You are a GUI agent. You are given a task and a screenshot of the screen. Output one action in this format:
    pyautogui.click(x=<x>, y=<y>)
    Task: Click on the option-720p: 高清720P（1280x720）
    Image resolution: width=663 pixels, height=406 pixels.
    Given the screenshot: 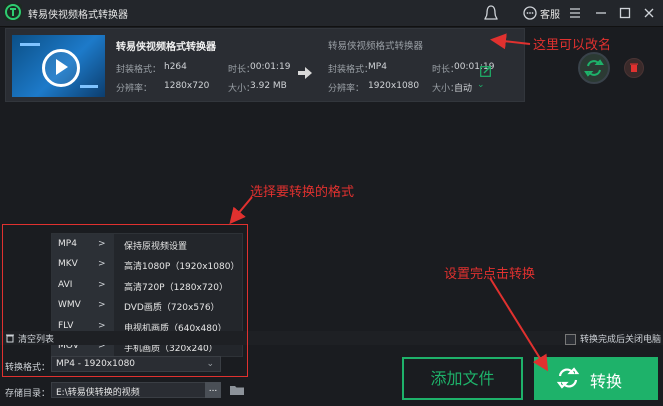 What is the action you would take?
    pyautogui.click(x=176, y=286)
    